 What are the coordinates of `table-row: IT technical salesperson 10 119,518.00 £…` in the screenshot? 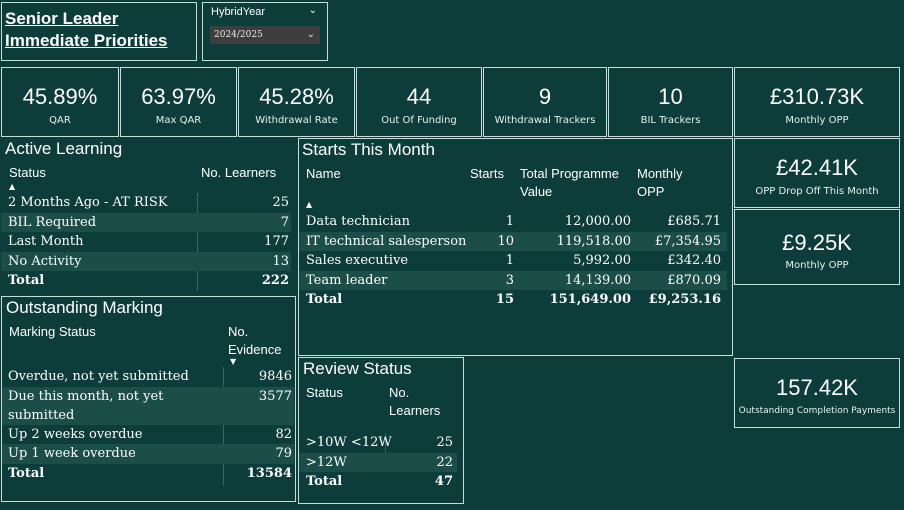 It's located at (513, 241).